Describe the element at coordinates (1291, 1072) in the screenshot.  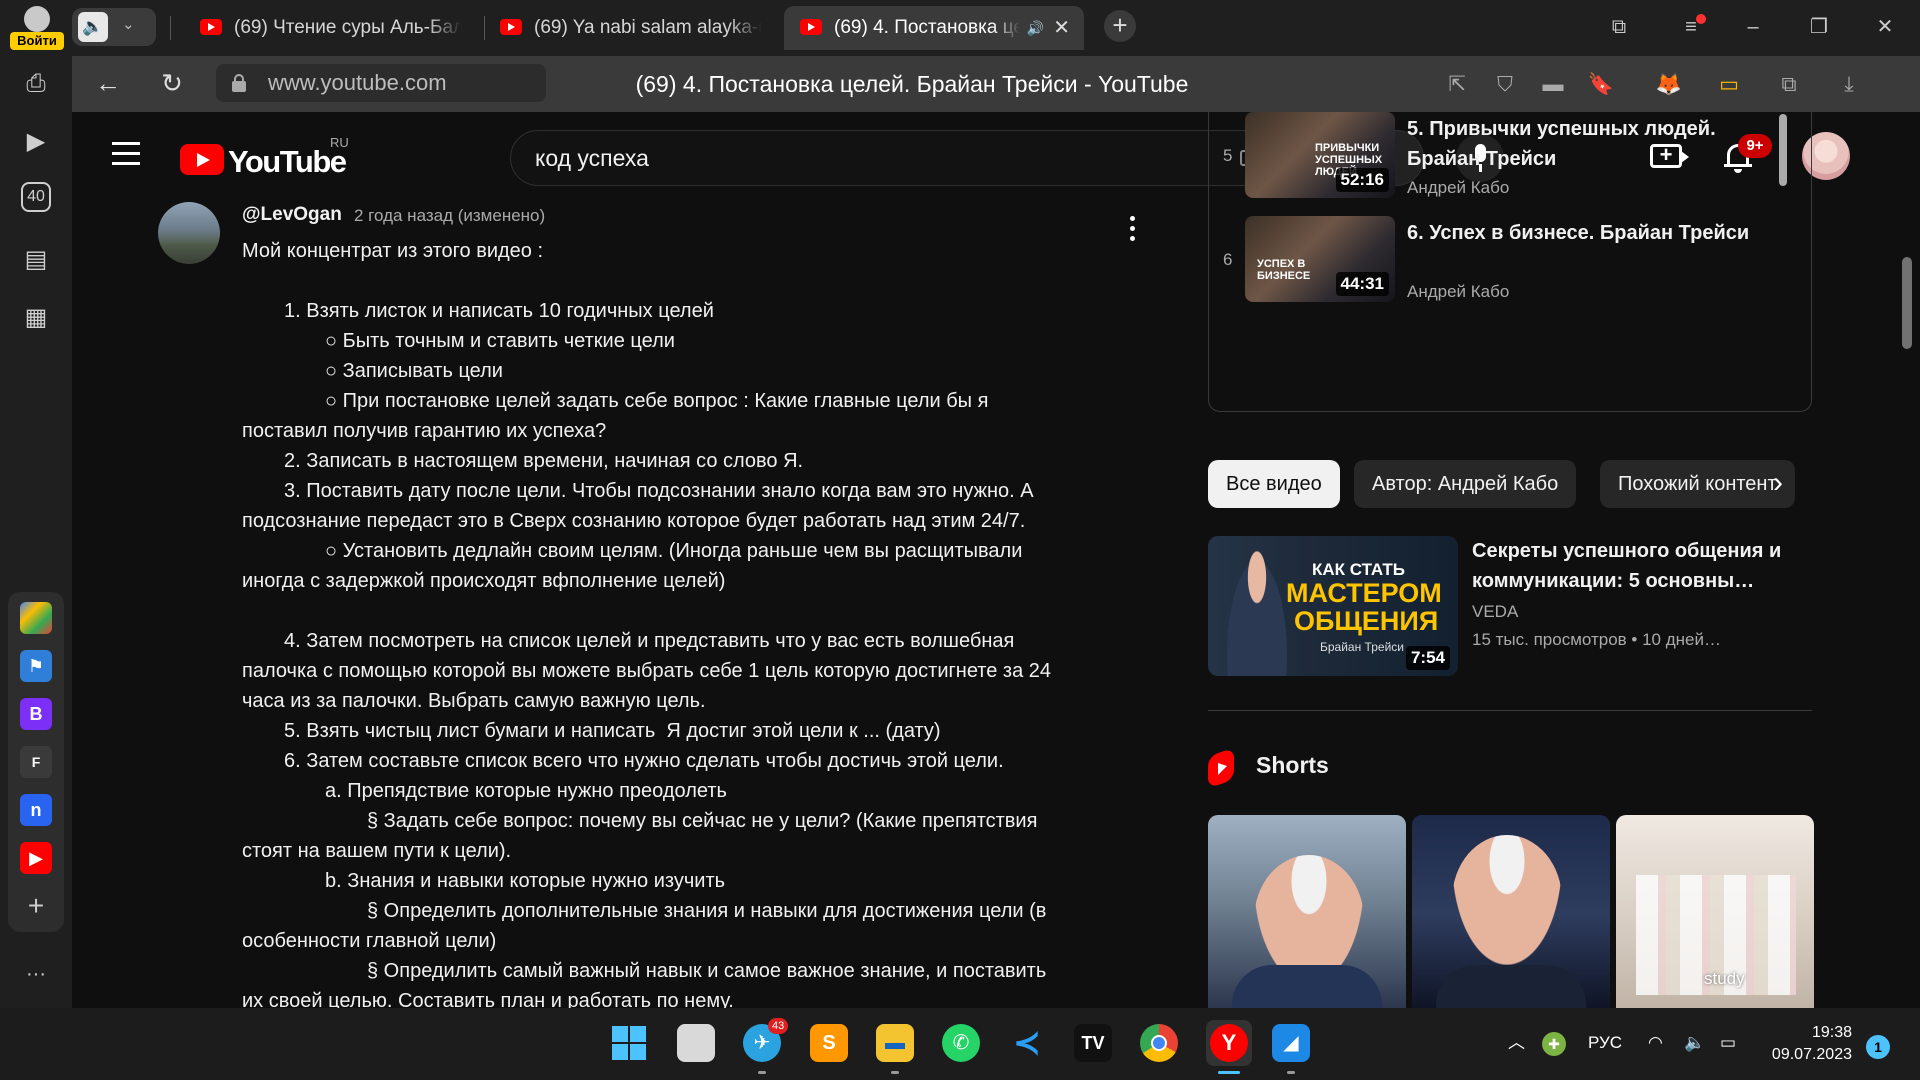
I see `running-indicator` at that location.